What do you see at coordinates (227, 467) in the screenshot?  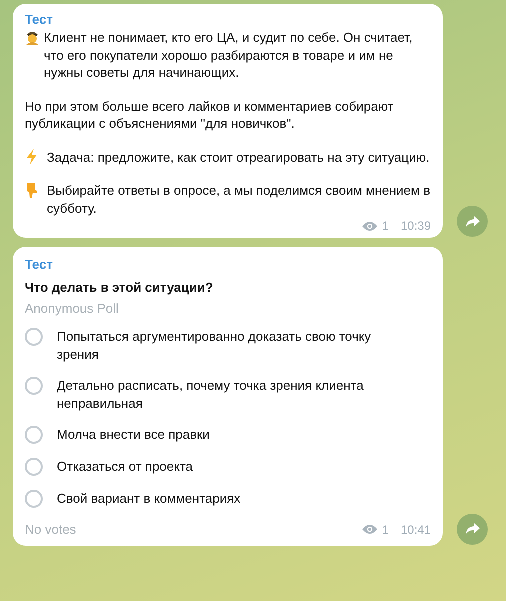 I see `poll-option: Отказаться от проекта` at bounding box center [227, 467].